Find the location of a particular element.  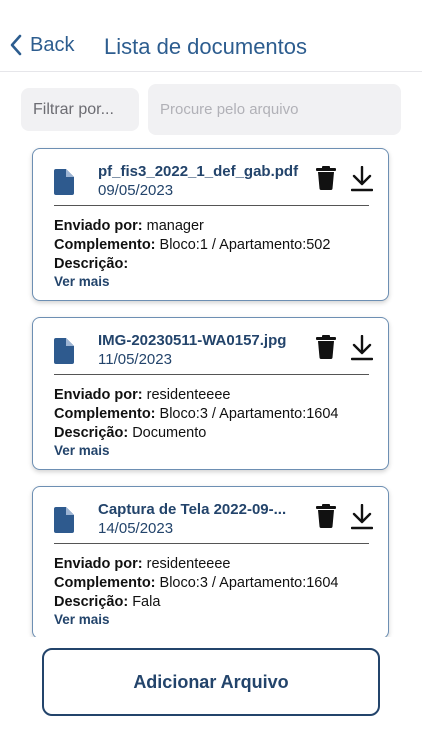

back-label: Back is located at coordinates (52, 44).